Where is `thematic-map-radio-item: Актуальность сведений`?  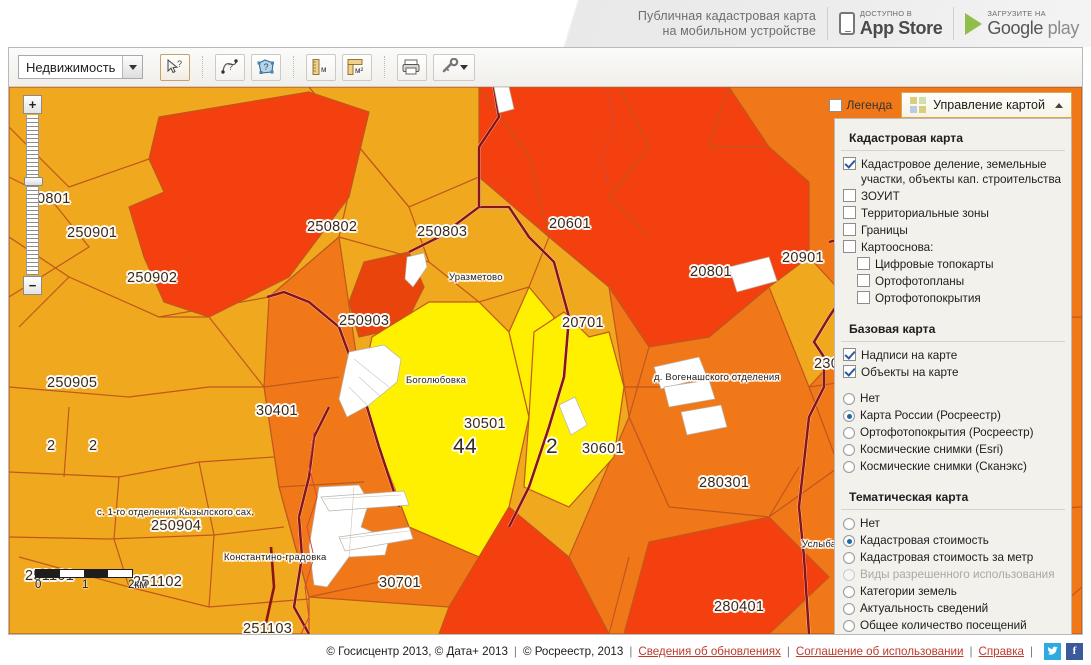 thematic-map-radio-item: Актуальность сведений is located at coordinates (953, 608).